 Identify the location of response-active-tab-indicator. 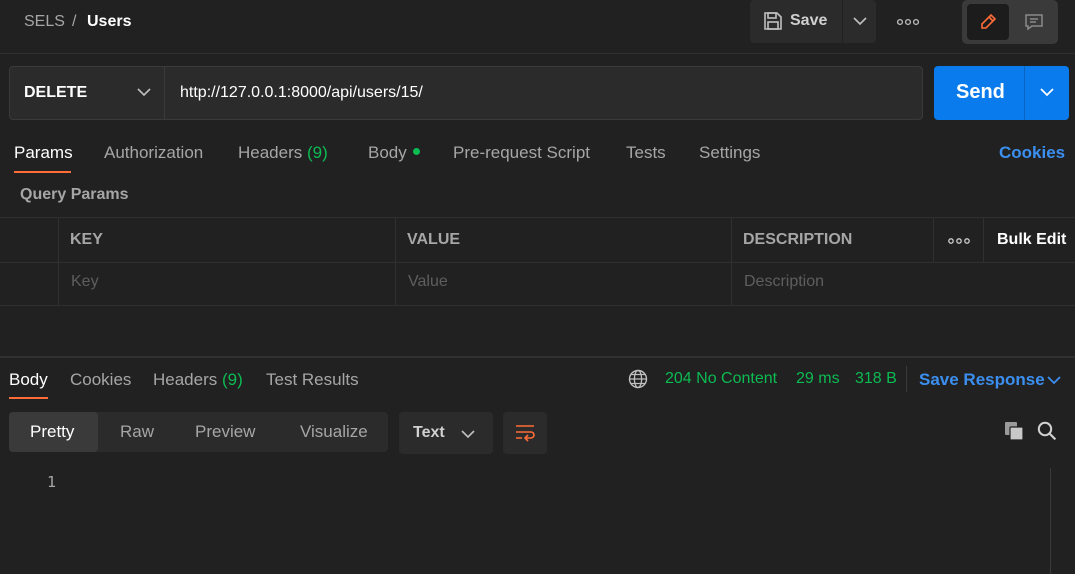
(28, 398).